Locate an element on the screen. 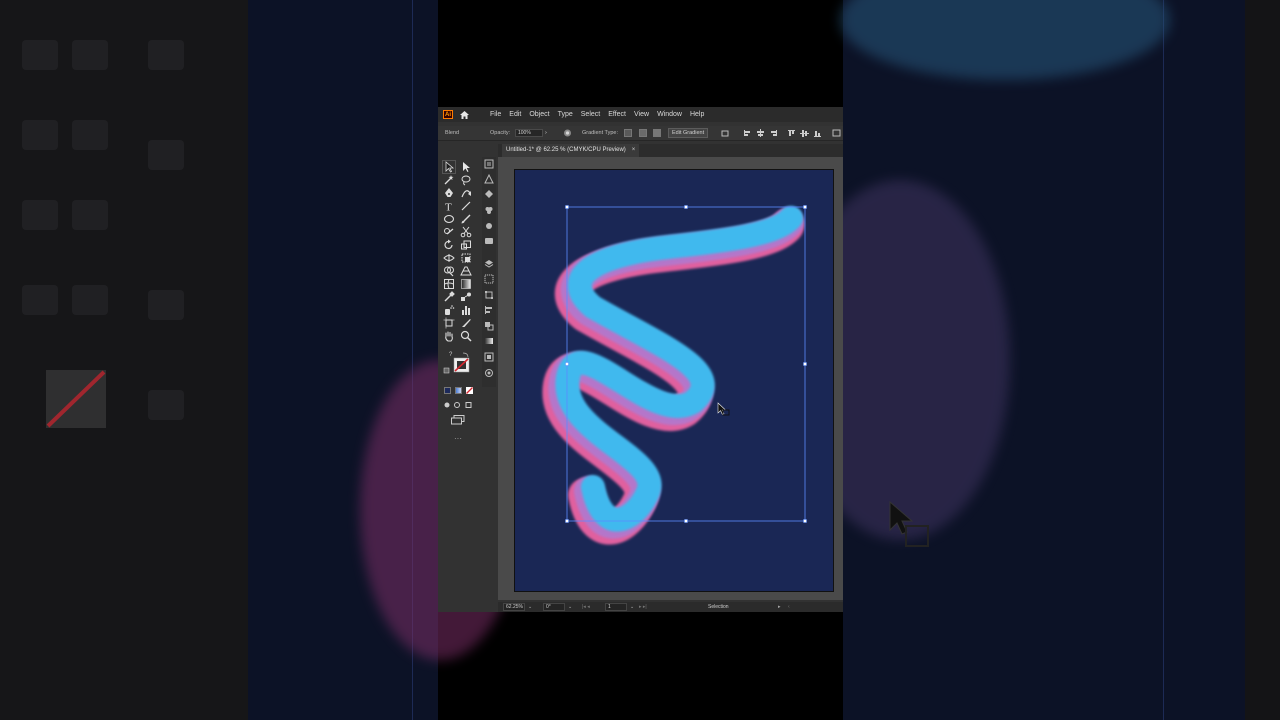 This screenshot has width=1280, height=720. edit-toolbar-icon: ··· is located at coordinates (458, 439).